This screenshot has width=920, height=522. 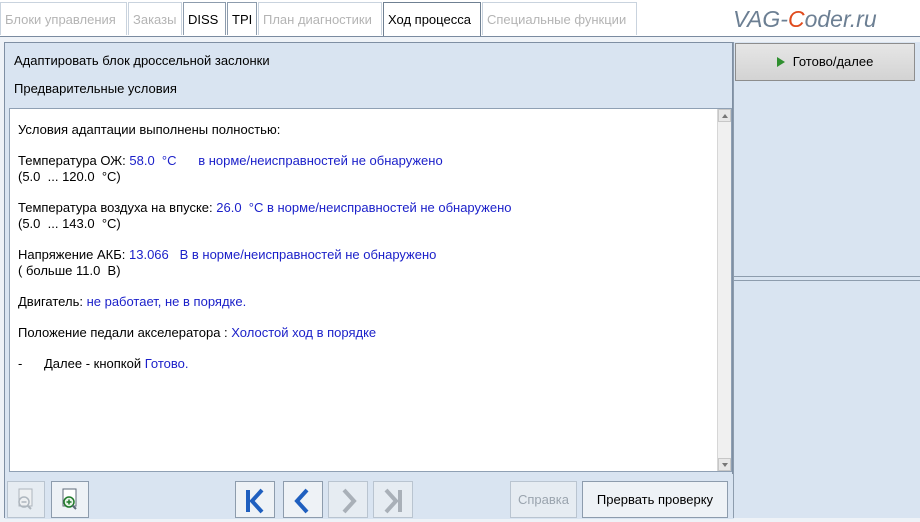 I want to click on last-page-button, so click(x=393, y=499).